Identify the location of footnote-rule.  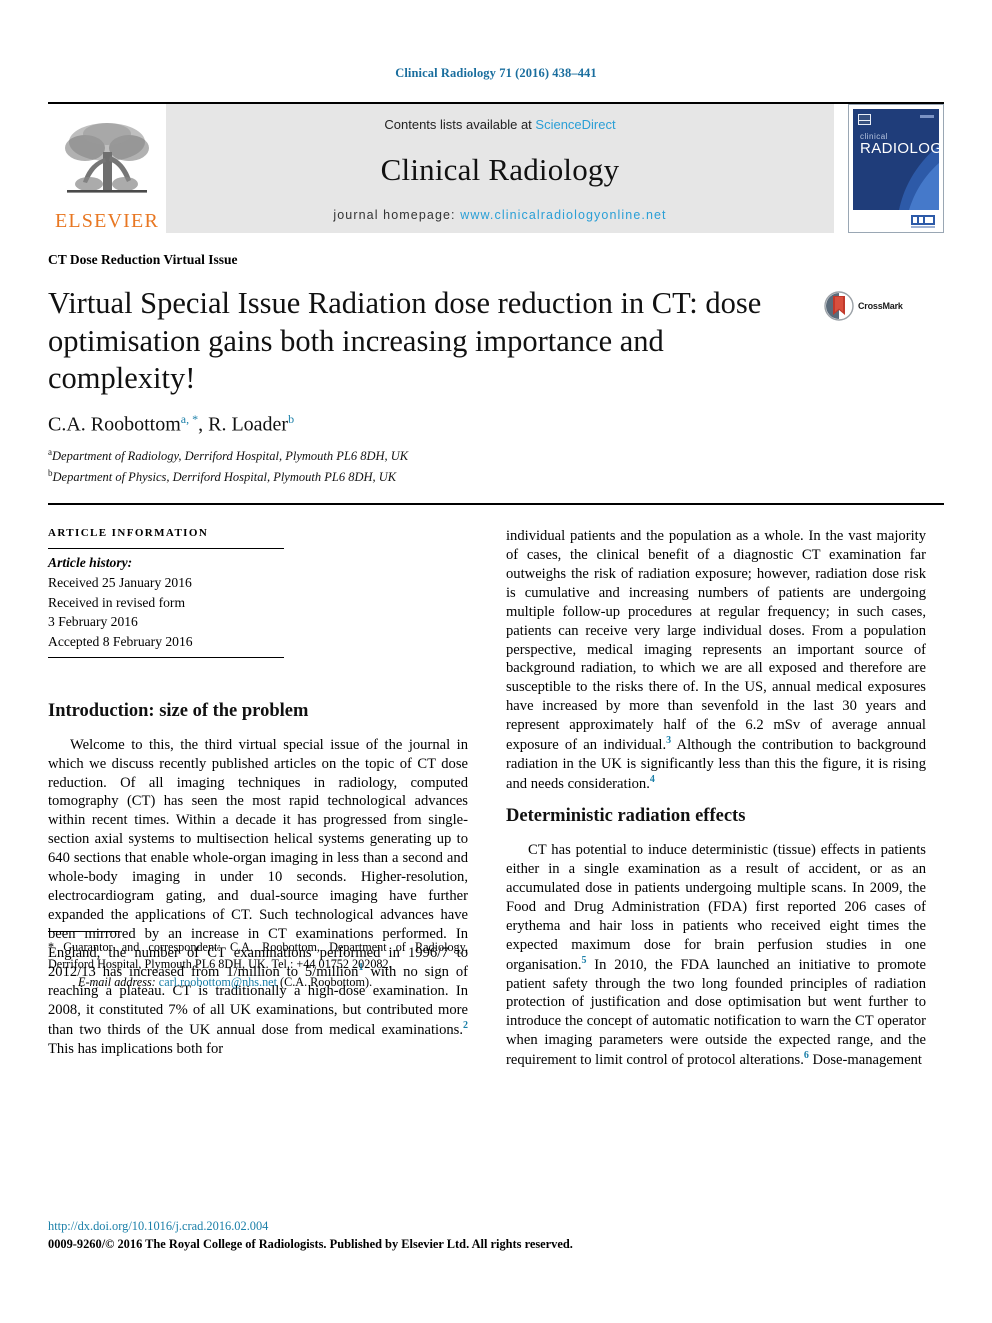
(84, 932).